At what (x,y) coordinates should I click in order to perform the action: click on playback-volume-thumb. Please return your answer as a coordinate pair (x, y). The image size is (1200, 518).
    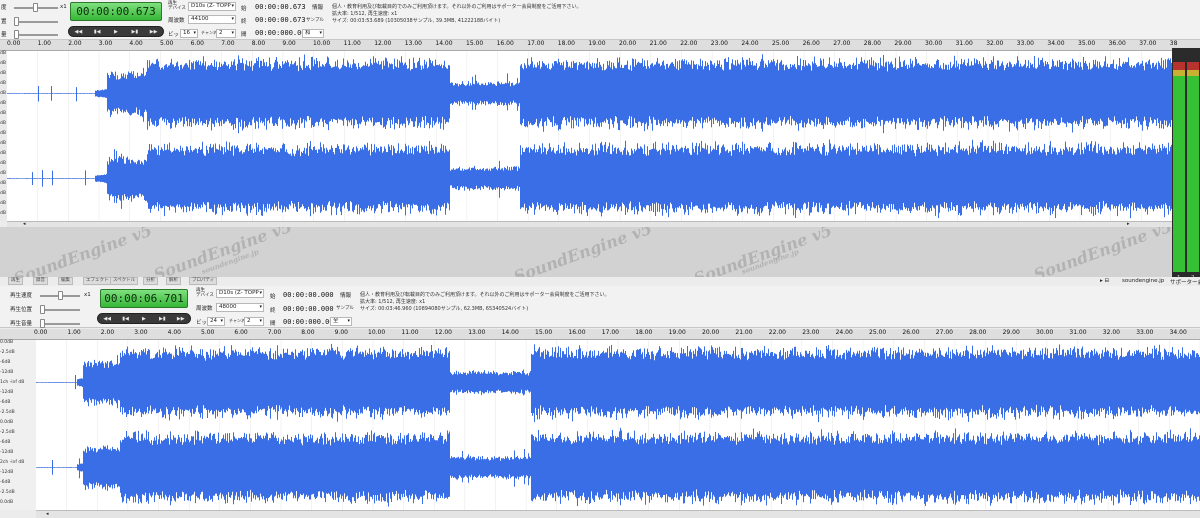
    Looking at the image, I should click on (42, 323).